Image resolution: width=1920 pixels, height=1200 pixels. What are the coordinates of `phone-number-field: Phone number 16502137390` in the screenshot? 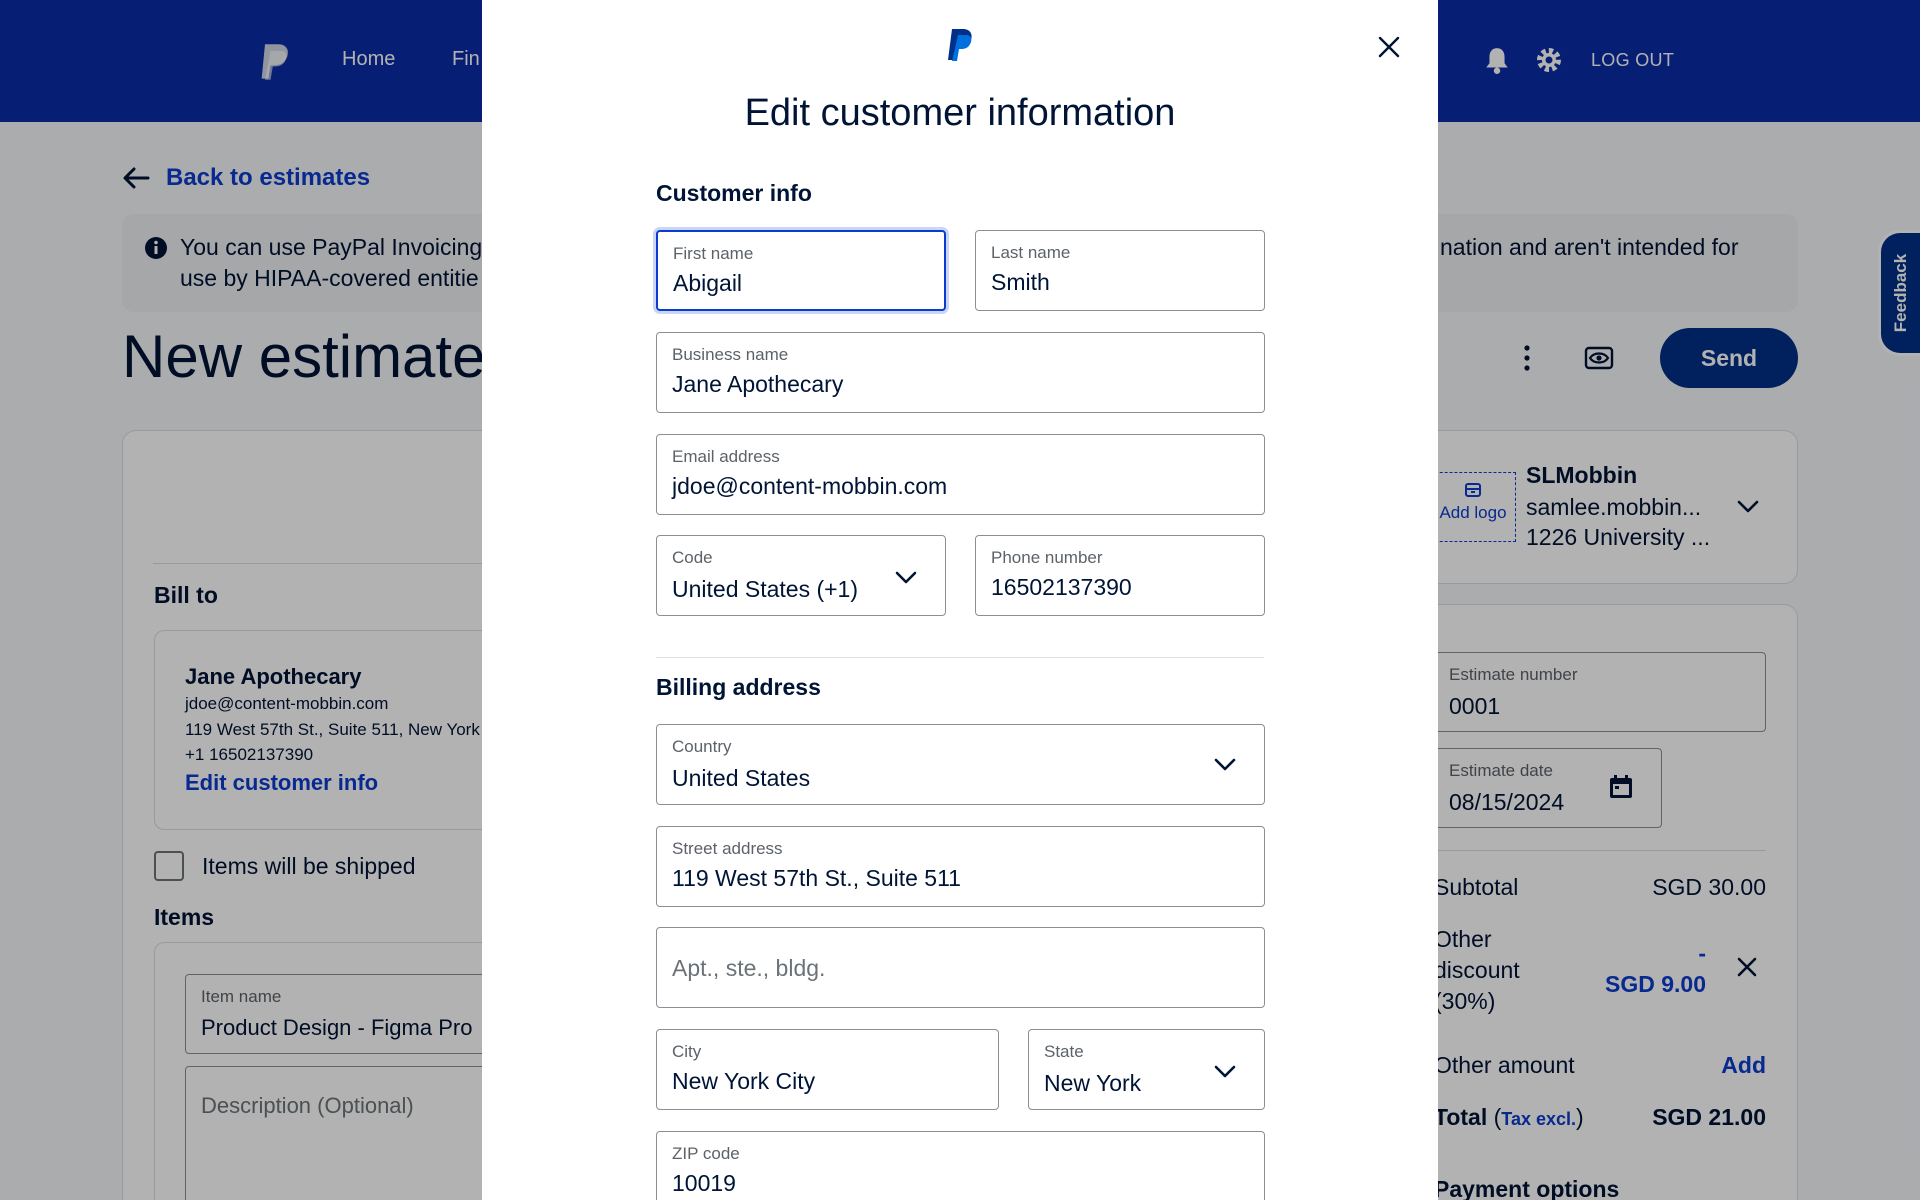 It's located at (1120, 575).